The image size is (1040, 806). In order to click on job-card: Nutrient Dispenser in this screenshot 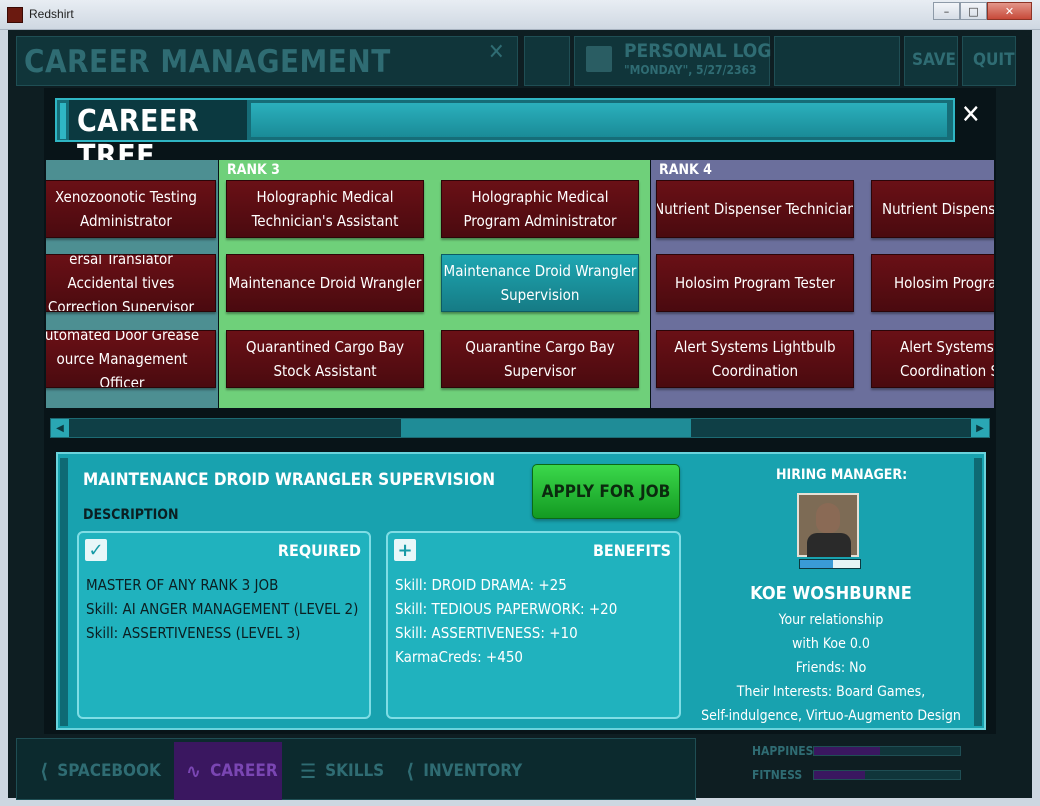, I will do `click(932, 209)`.